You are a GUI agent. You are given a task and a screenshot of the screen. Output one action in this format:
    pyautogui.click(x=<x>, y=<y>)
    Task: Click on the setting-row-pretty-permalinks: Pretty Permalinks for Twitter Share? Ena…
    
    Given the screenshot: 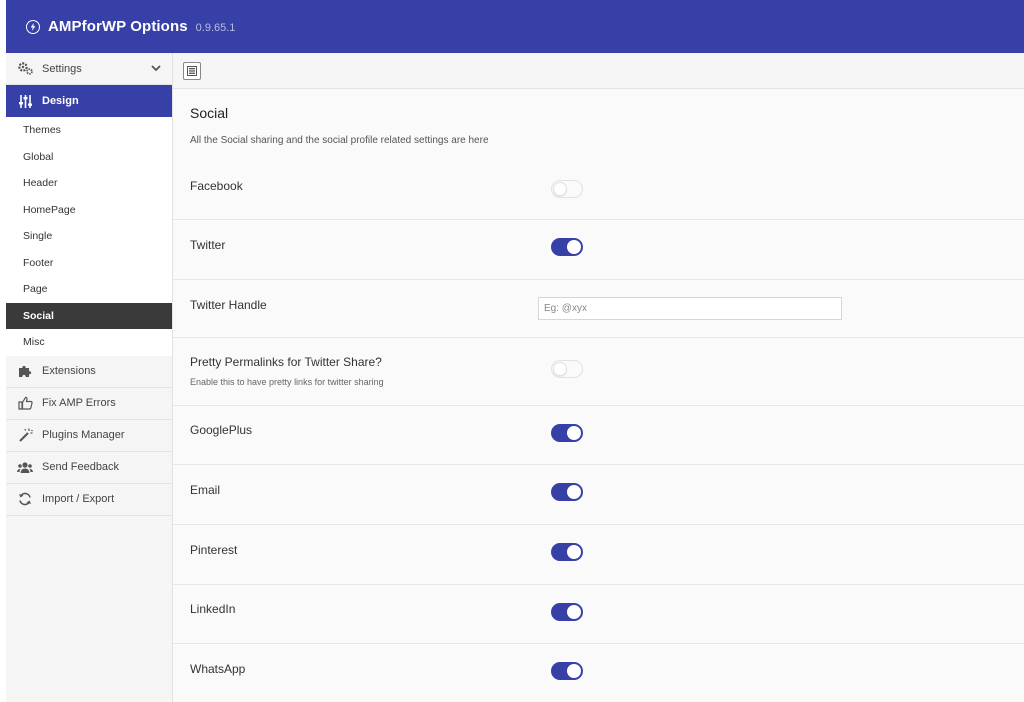 What is the action you would take?
    pyautogui.click(x=598, y=372)
    